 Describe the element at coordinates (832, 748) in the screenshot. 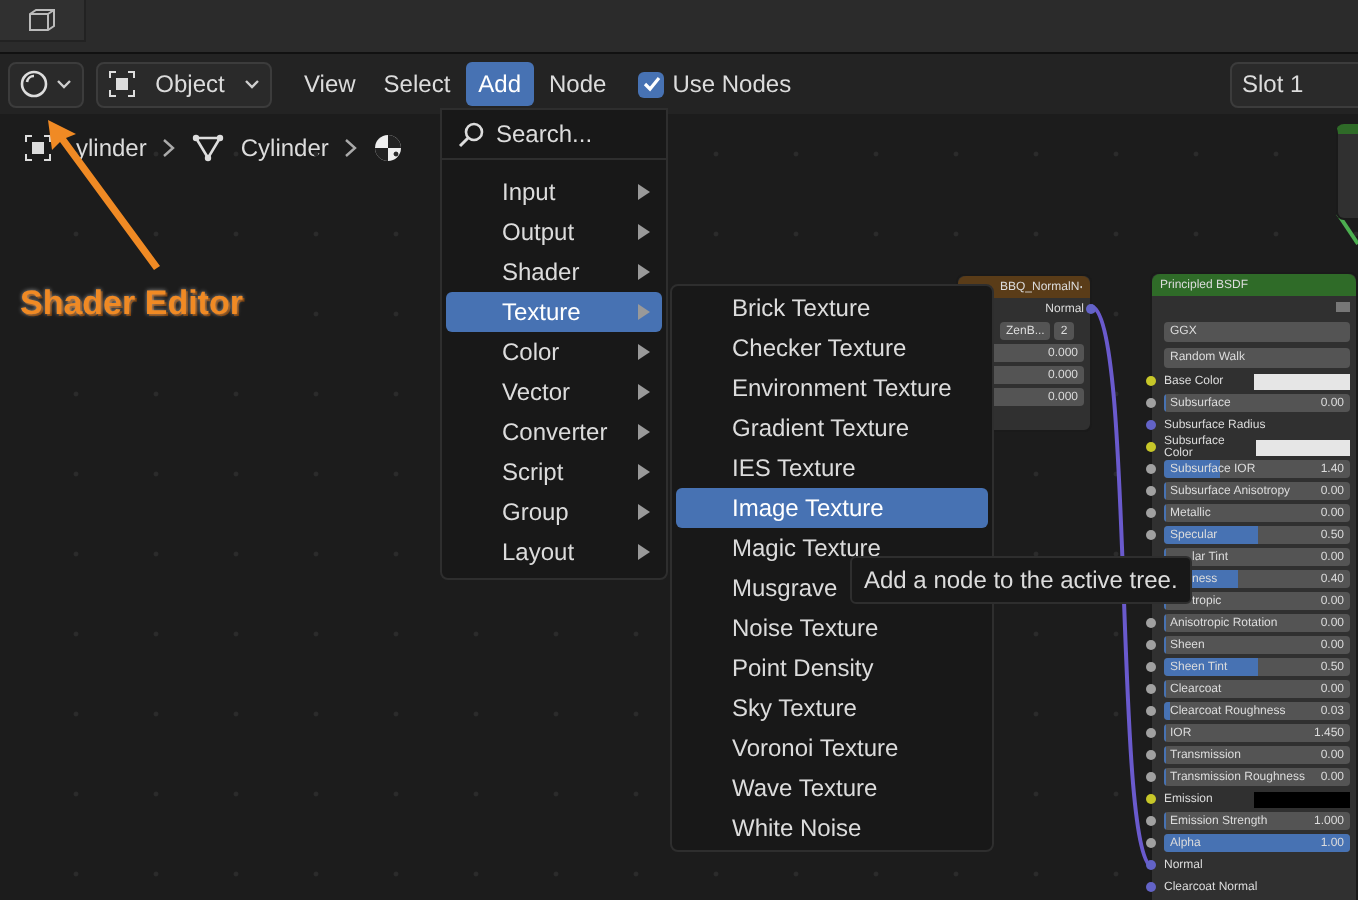

I see `menu-item: Voronoi Texture` at that location.